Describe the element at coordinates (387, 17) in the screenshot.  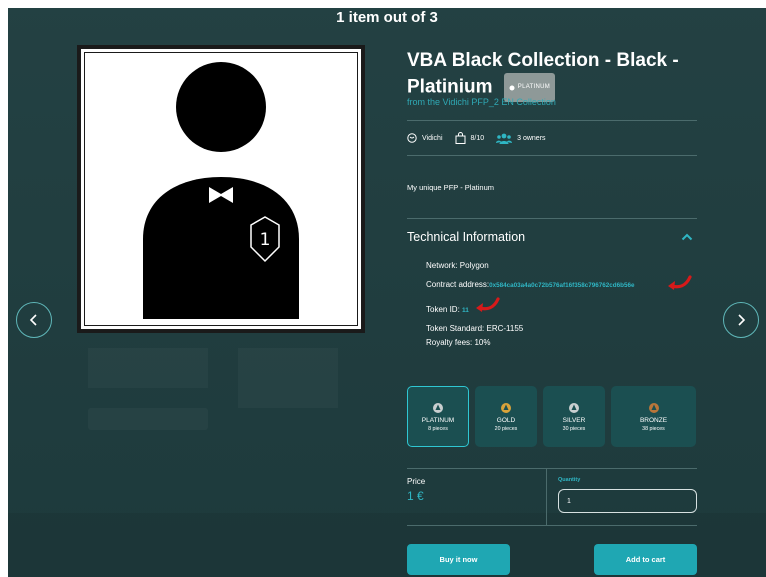
I see `item-counter: 1 item out of 3` at that location.